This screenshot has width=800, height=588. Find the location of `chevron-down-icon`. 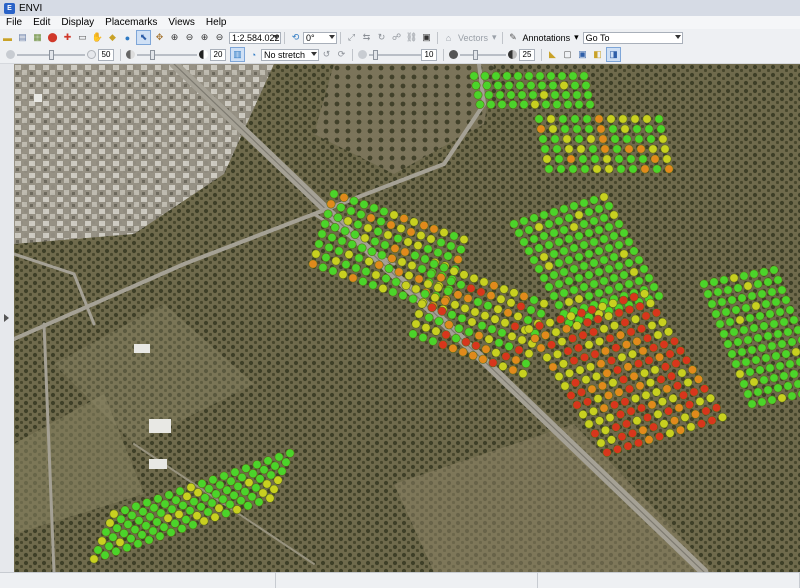

chevron-down-icon is located at coordinates (276, 37).